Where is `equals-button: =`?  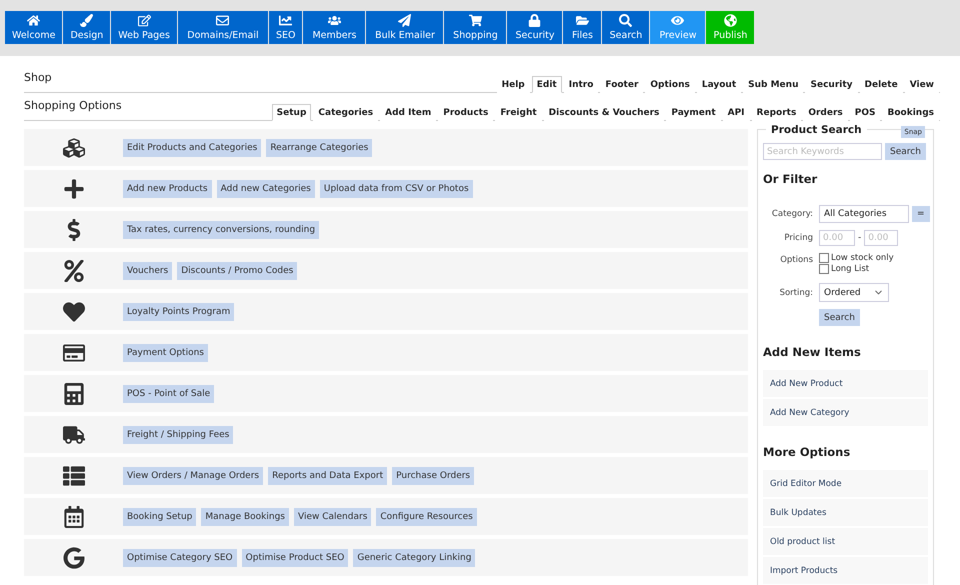
equals-button: = is located at coordinates (921, 214).